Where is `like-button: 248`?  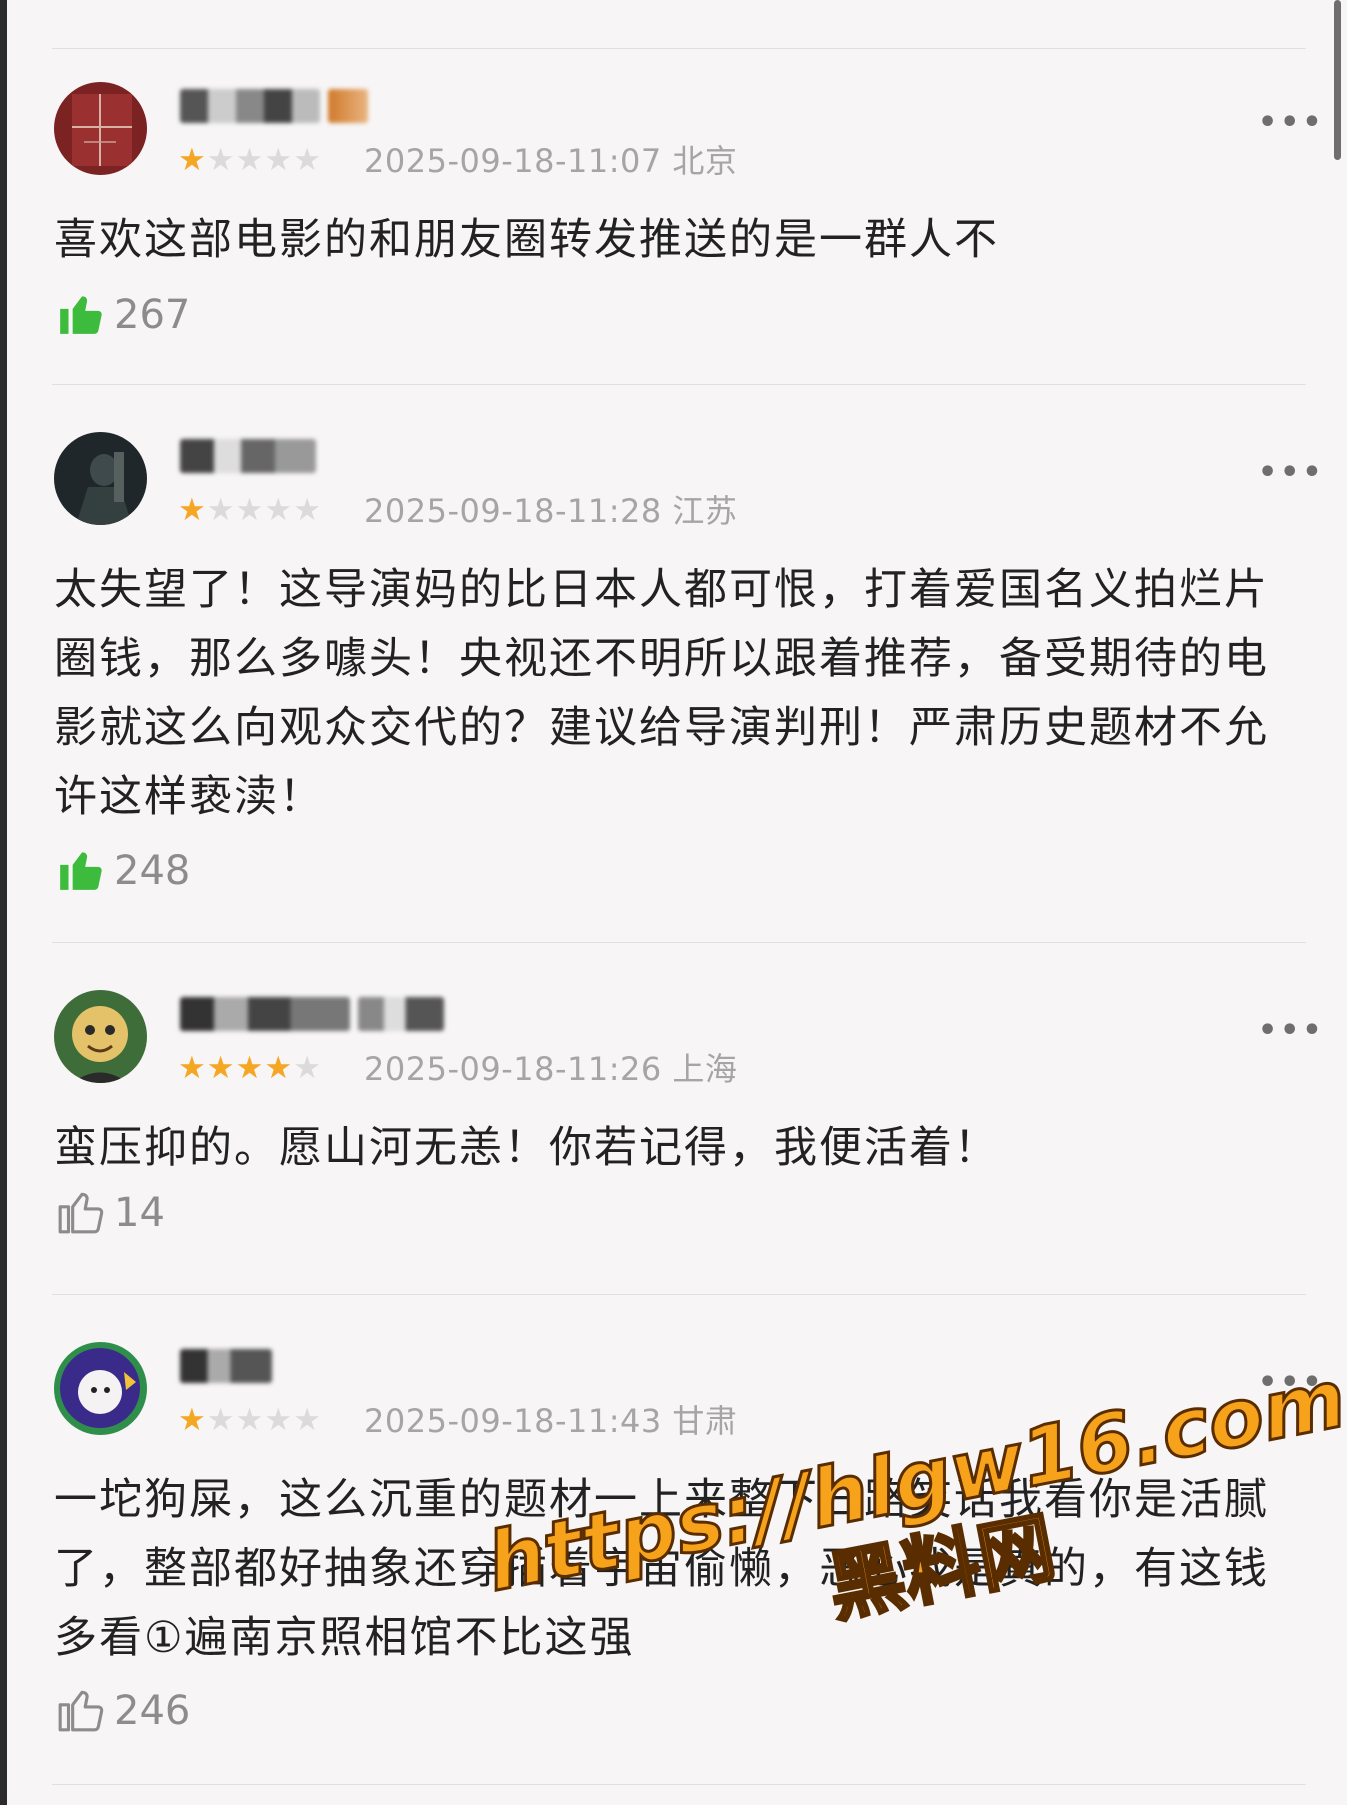 like-button: 248 is located at coordinates (123, 871).